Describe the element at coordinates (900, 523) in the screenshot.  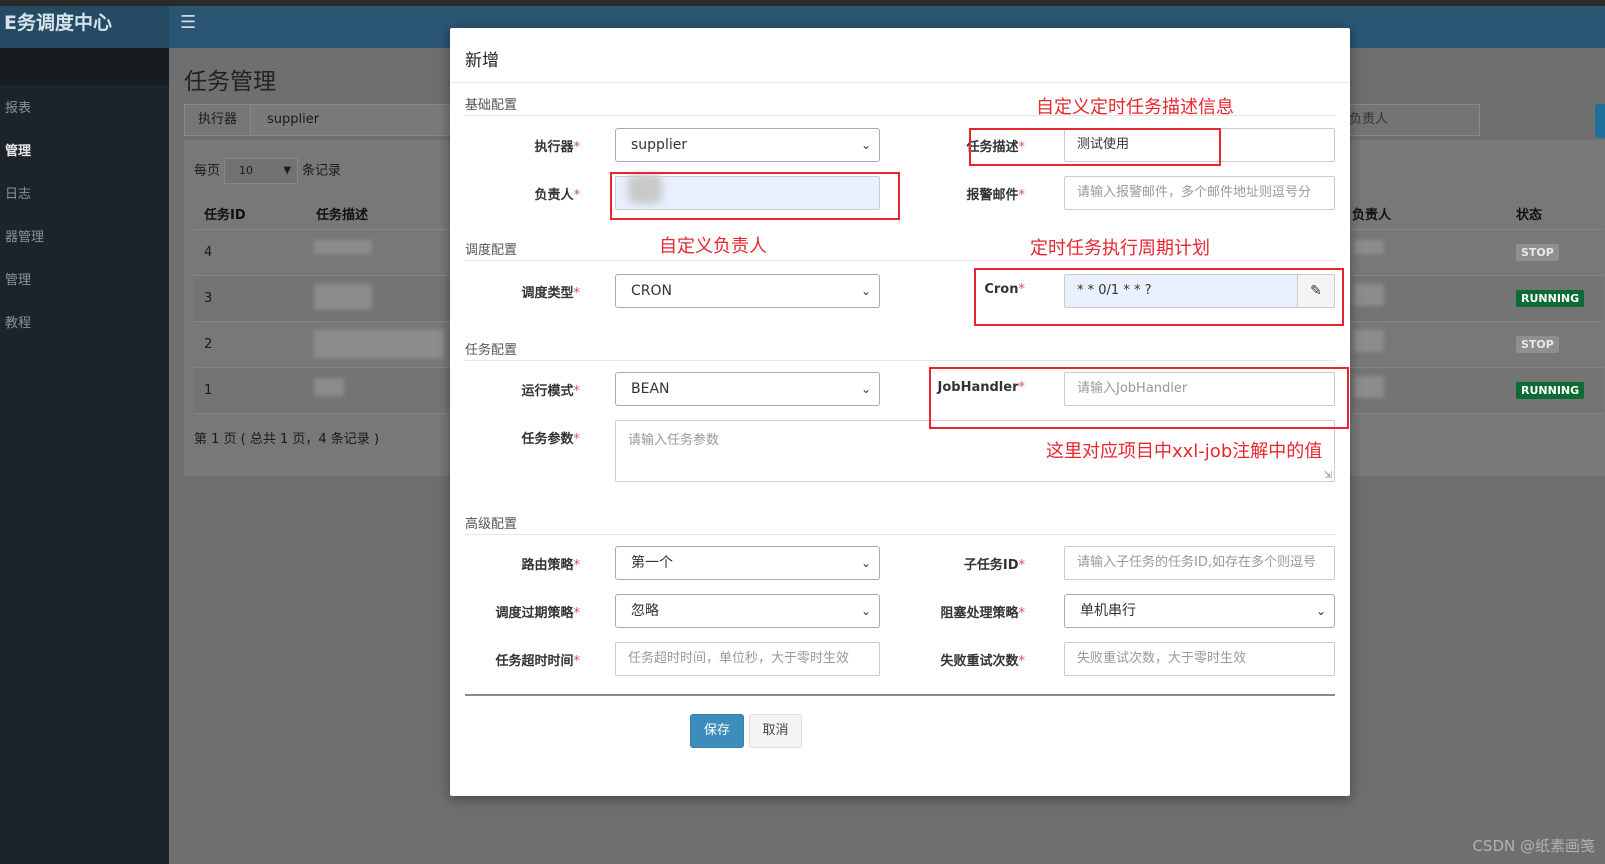
I see `section-advanced: 高级配置` at that location.